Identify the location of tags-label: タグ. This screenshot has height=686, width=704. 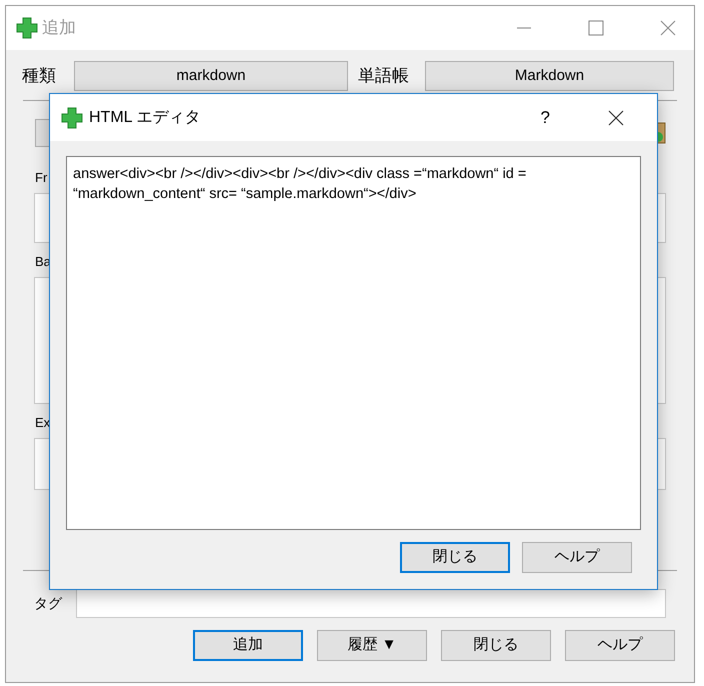
(48, 603).